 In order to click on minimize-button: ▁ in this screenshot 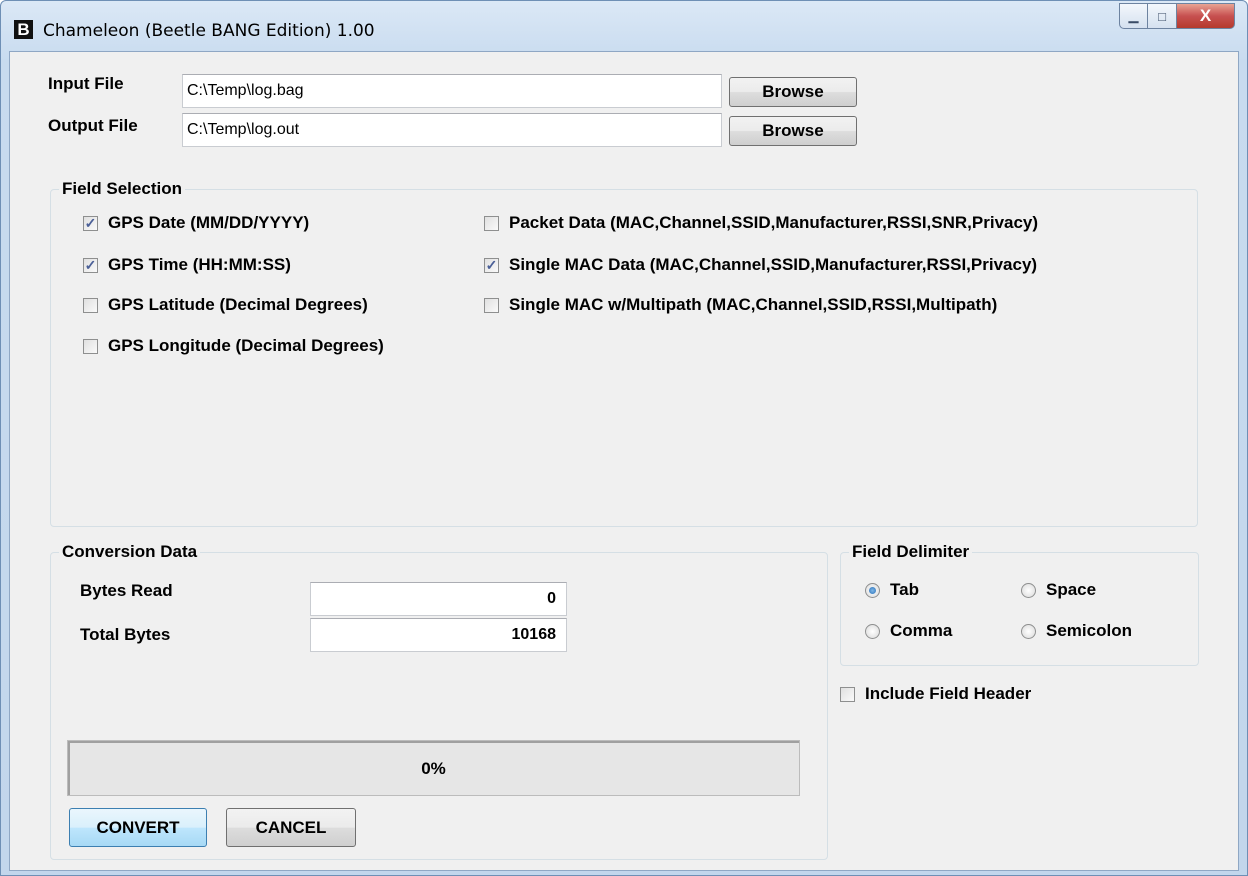, I will do `click(1133, 16)`.